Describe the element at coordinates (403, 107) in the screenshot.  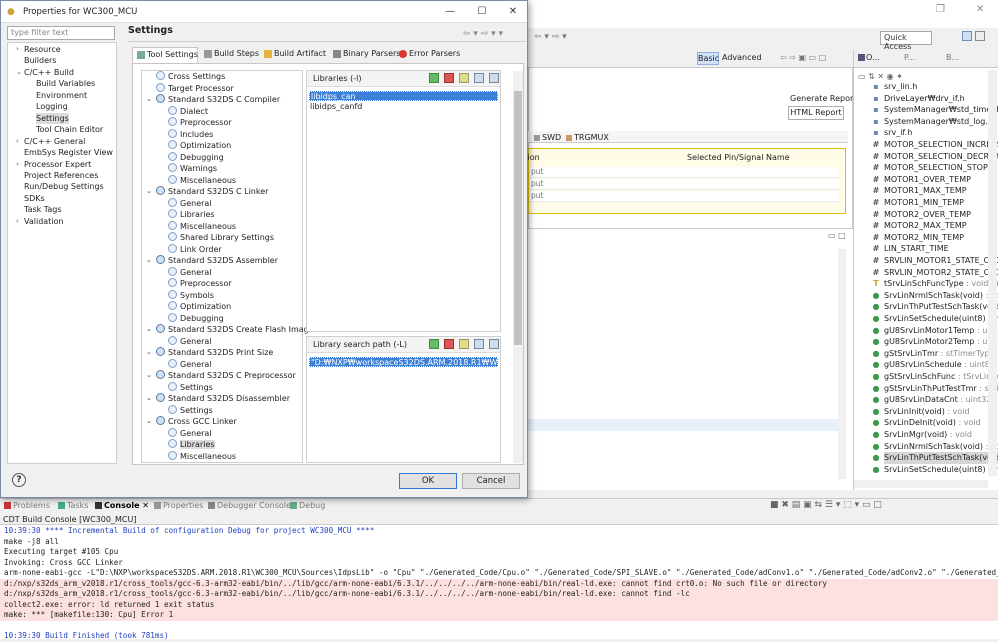
I see `list-item: libidps_canfd` at that location.